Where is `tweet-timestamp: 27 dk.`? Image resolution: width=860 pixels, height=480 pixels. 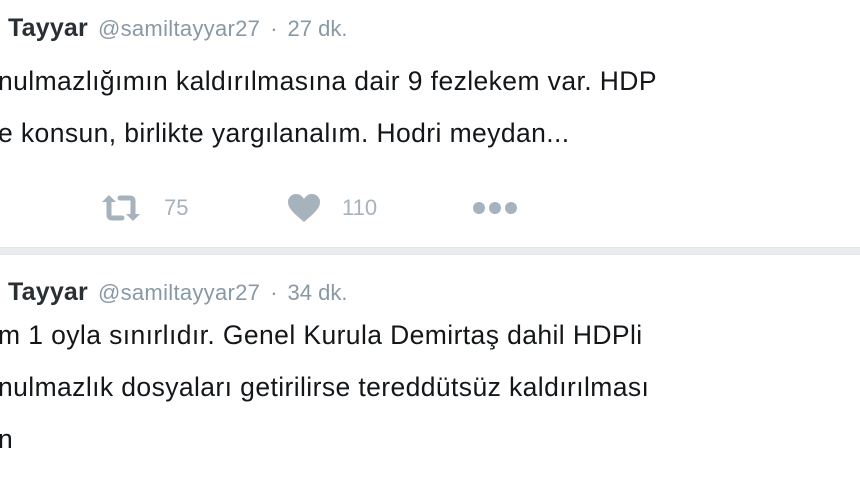 tweet-timestamp: 27 dk. is located at coordinates (318, 29).